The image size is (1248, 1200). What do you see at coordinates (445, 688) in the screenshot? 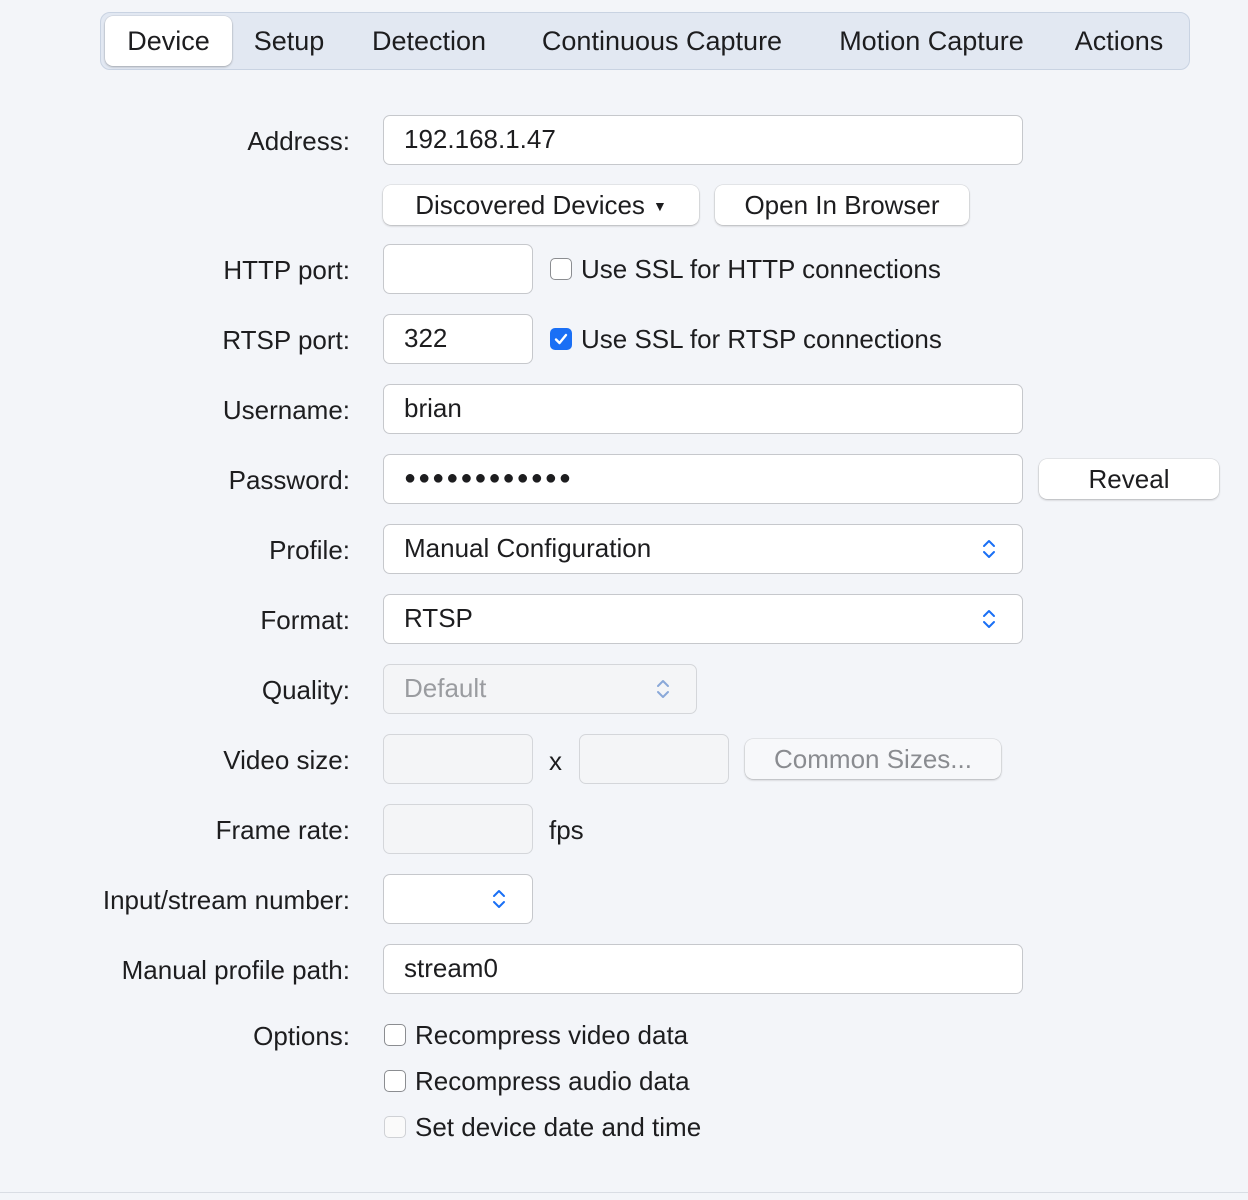
I see `quality-value: Default` at bounding box center [445, 688].